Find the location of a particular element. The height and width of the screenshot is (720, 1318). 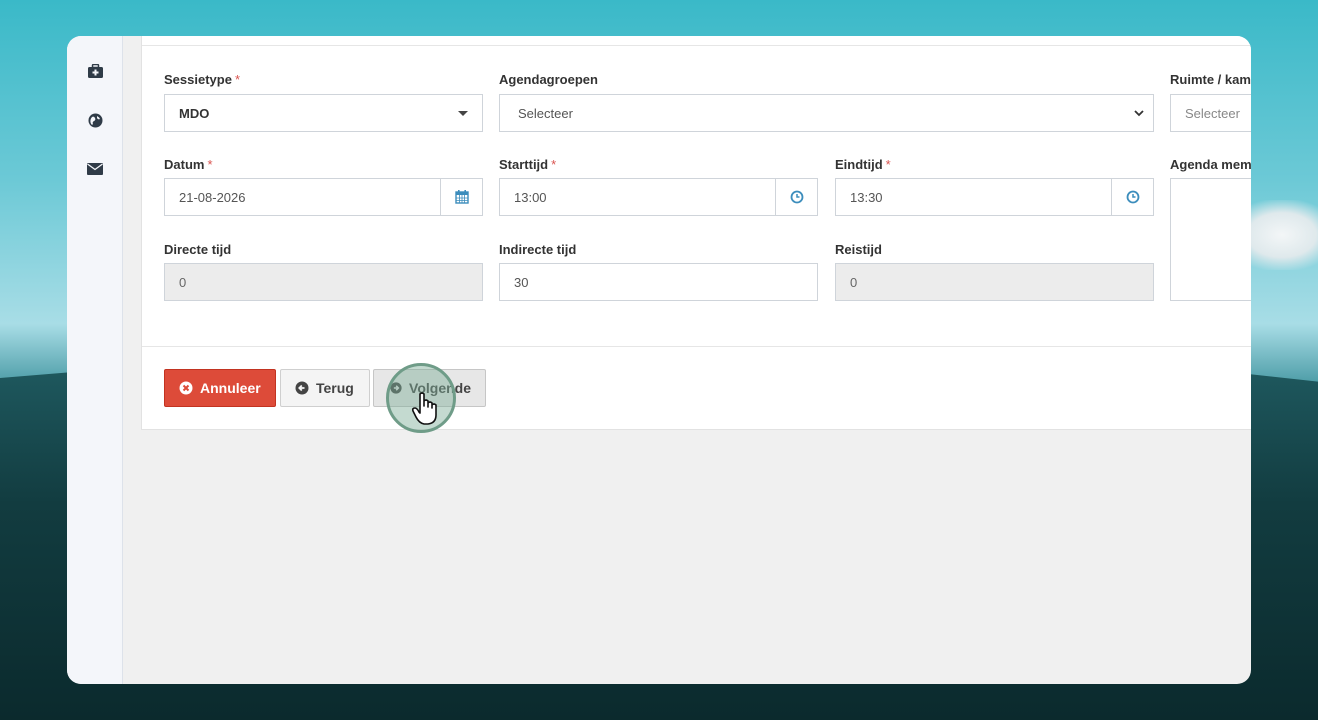

agendagroepen-label-text: Agendagroepen is located at coordinates (548, 79).